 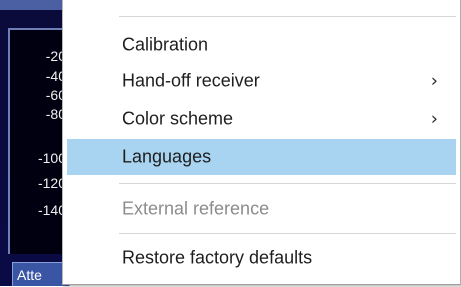 What do you see at coordinates (261, 45) in the screenshot?
I see `menu-item-calibration: Calibration` at bounding box center [261, 45].